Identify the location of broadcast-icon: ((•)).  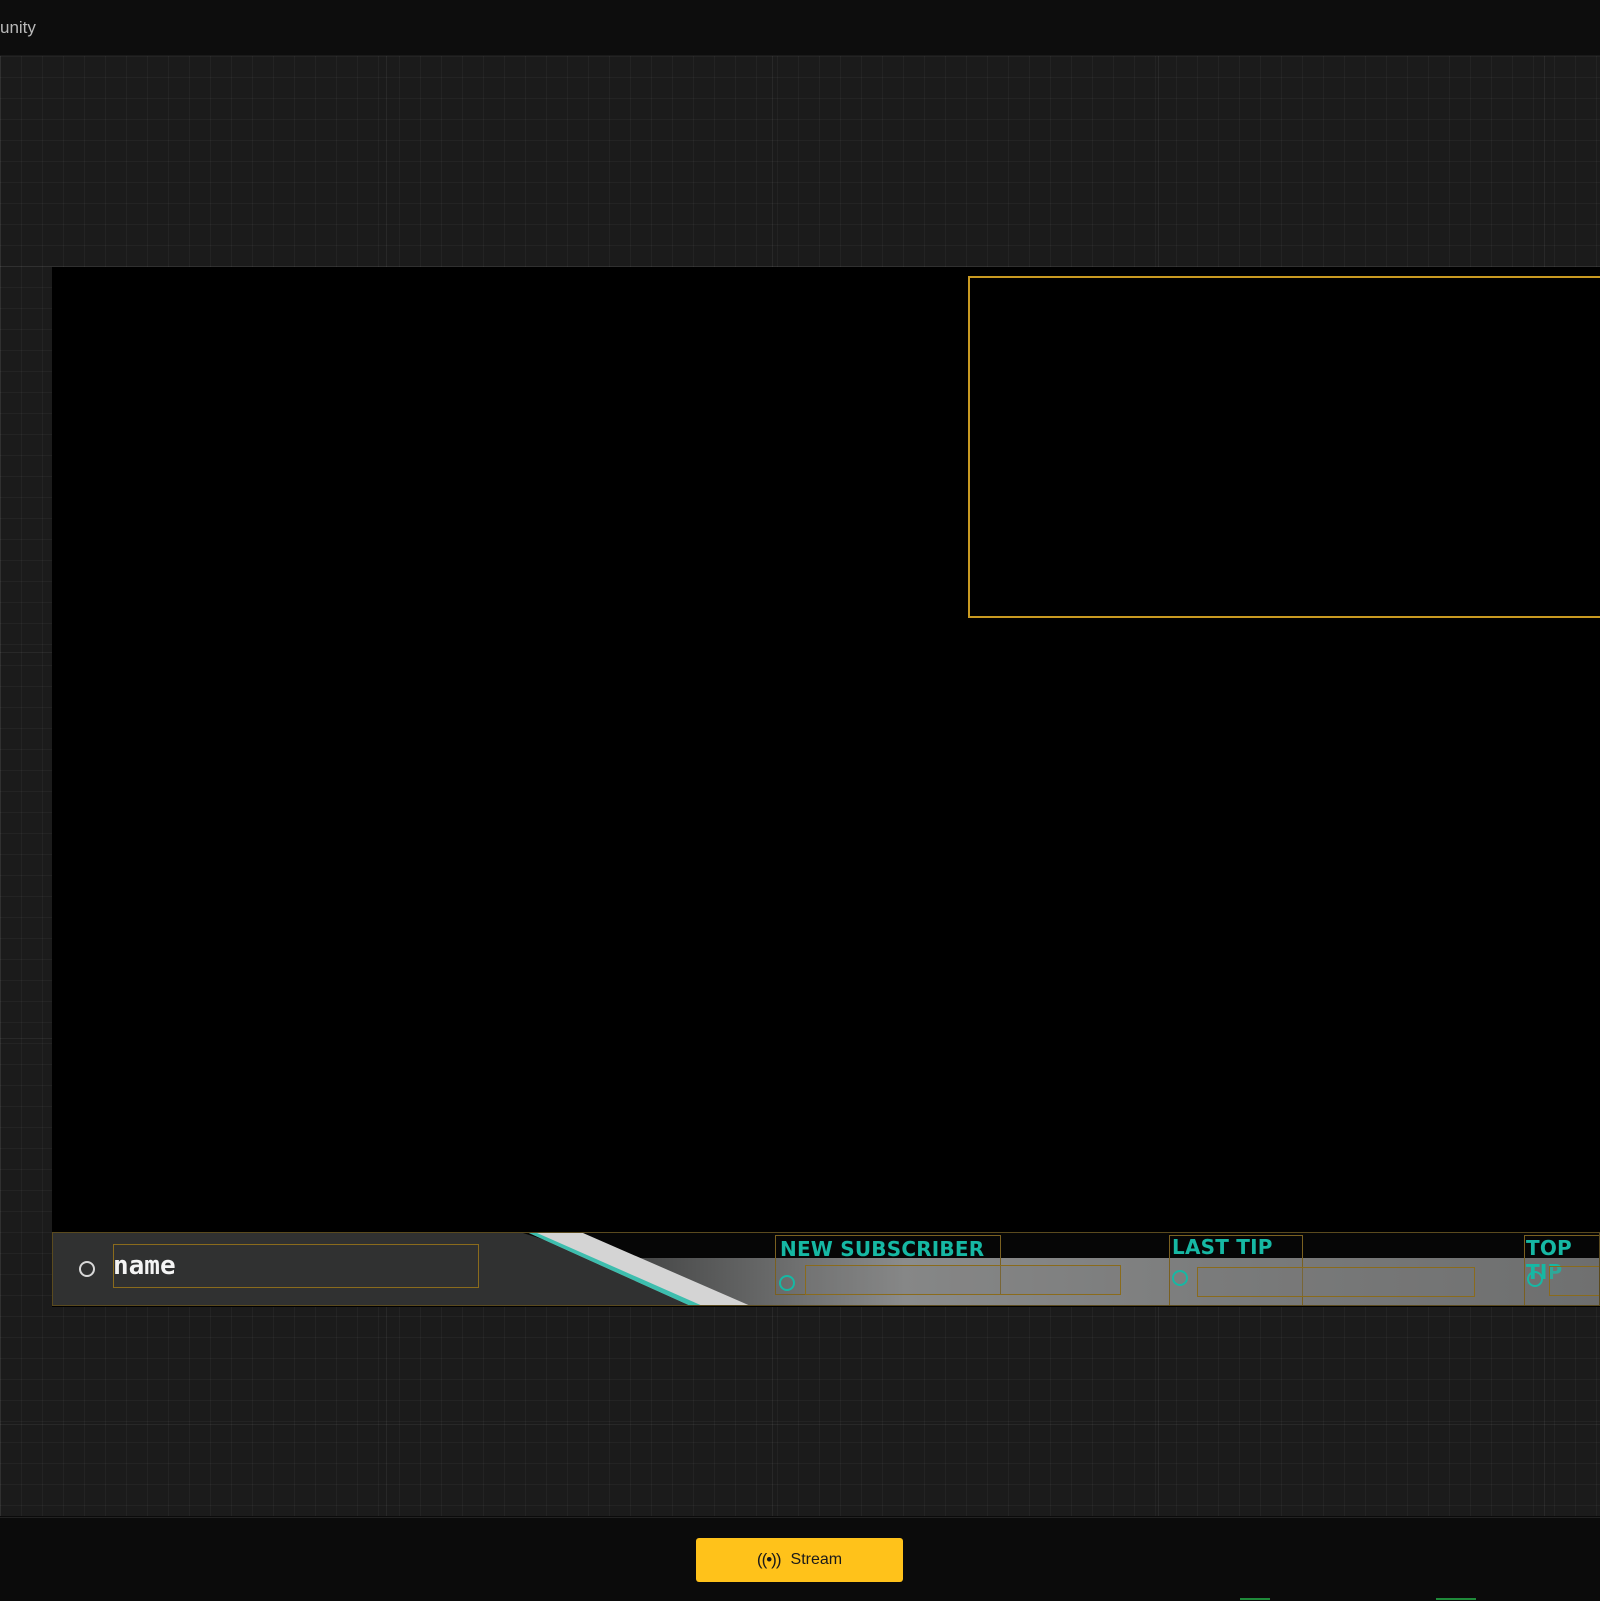
(769, 1559).